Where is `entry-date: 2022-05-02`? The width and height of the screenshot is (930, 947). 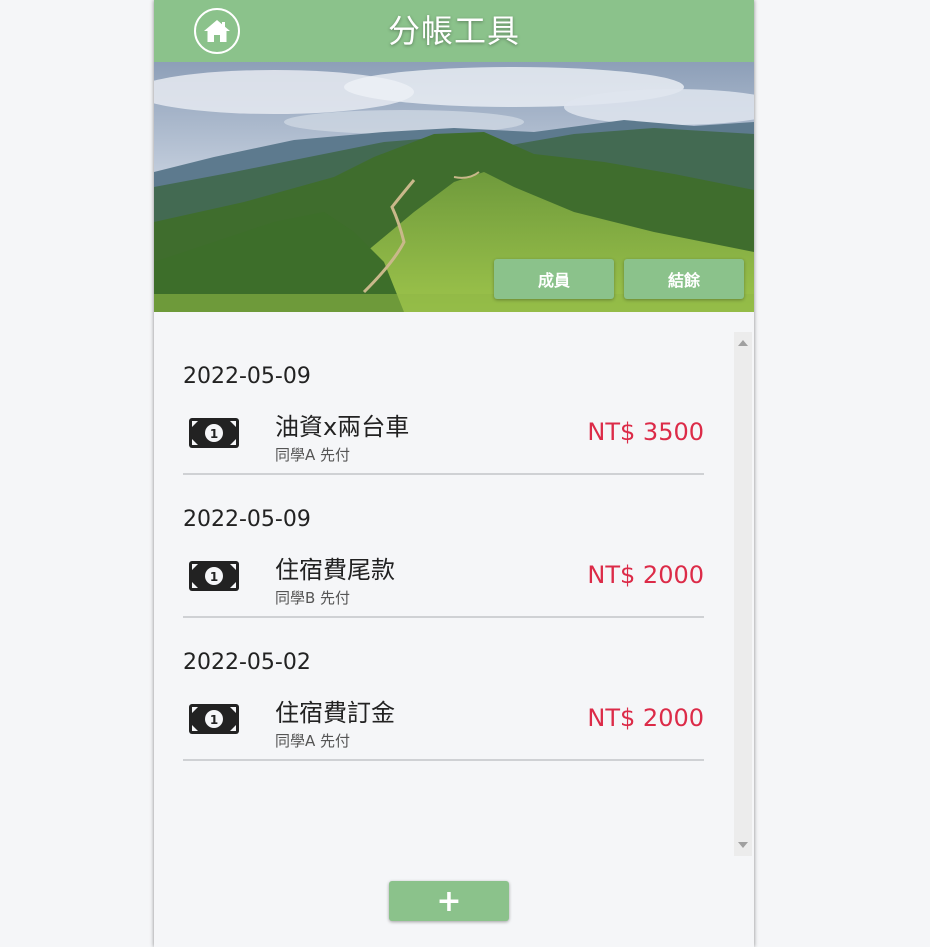 entry-date: 2022-05-02 is located at coordinates (247, 662).